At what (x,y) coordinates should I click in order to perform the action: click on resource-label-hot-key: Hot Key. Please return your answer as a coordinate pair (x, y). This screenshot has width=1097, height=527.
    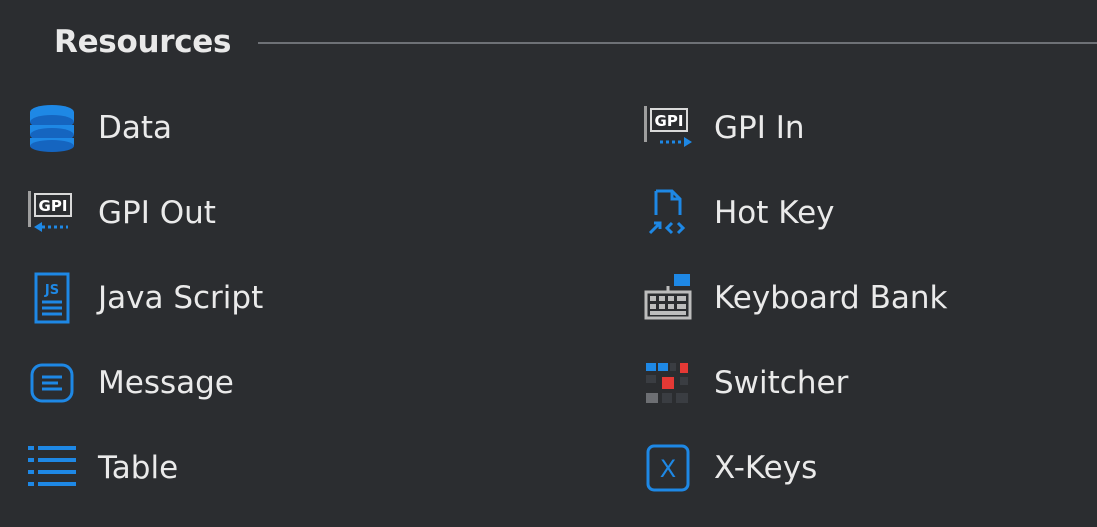
    Looking at the image, I should click on (774, 213).